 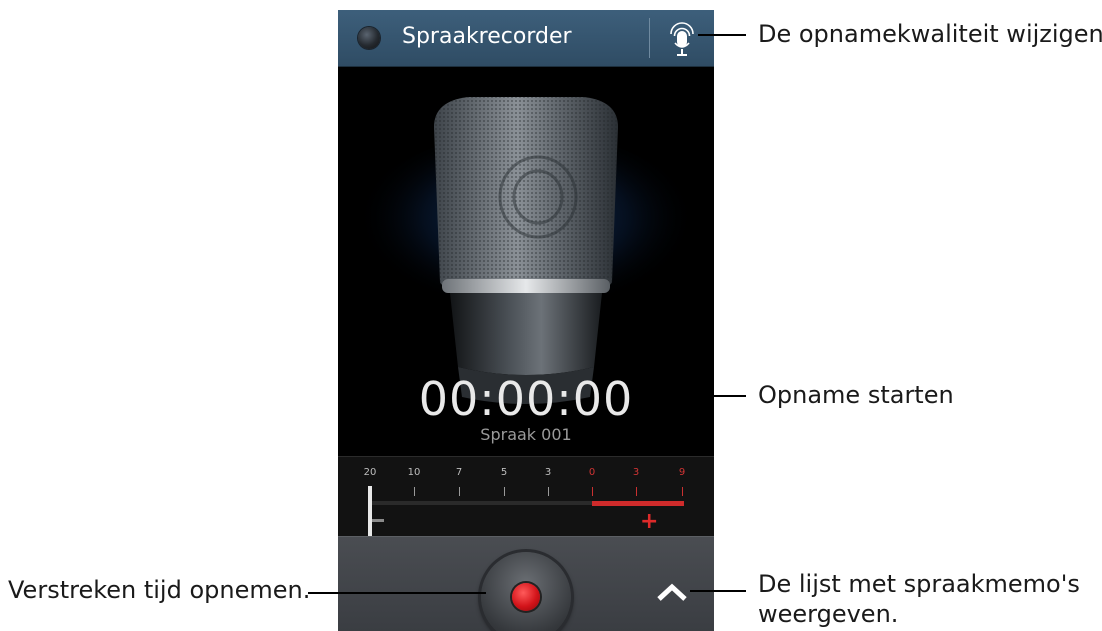 I want to click on chevron-up-icon, so click(x=672, y=592).